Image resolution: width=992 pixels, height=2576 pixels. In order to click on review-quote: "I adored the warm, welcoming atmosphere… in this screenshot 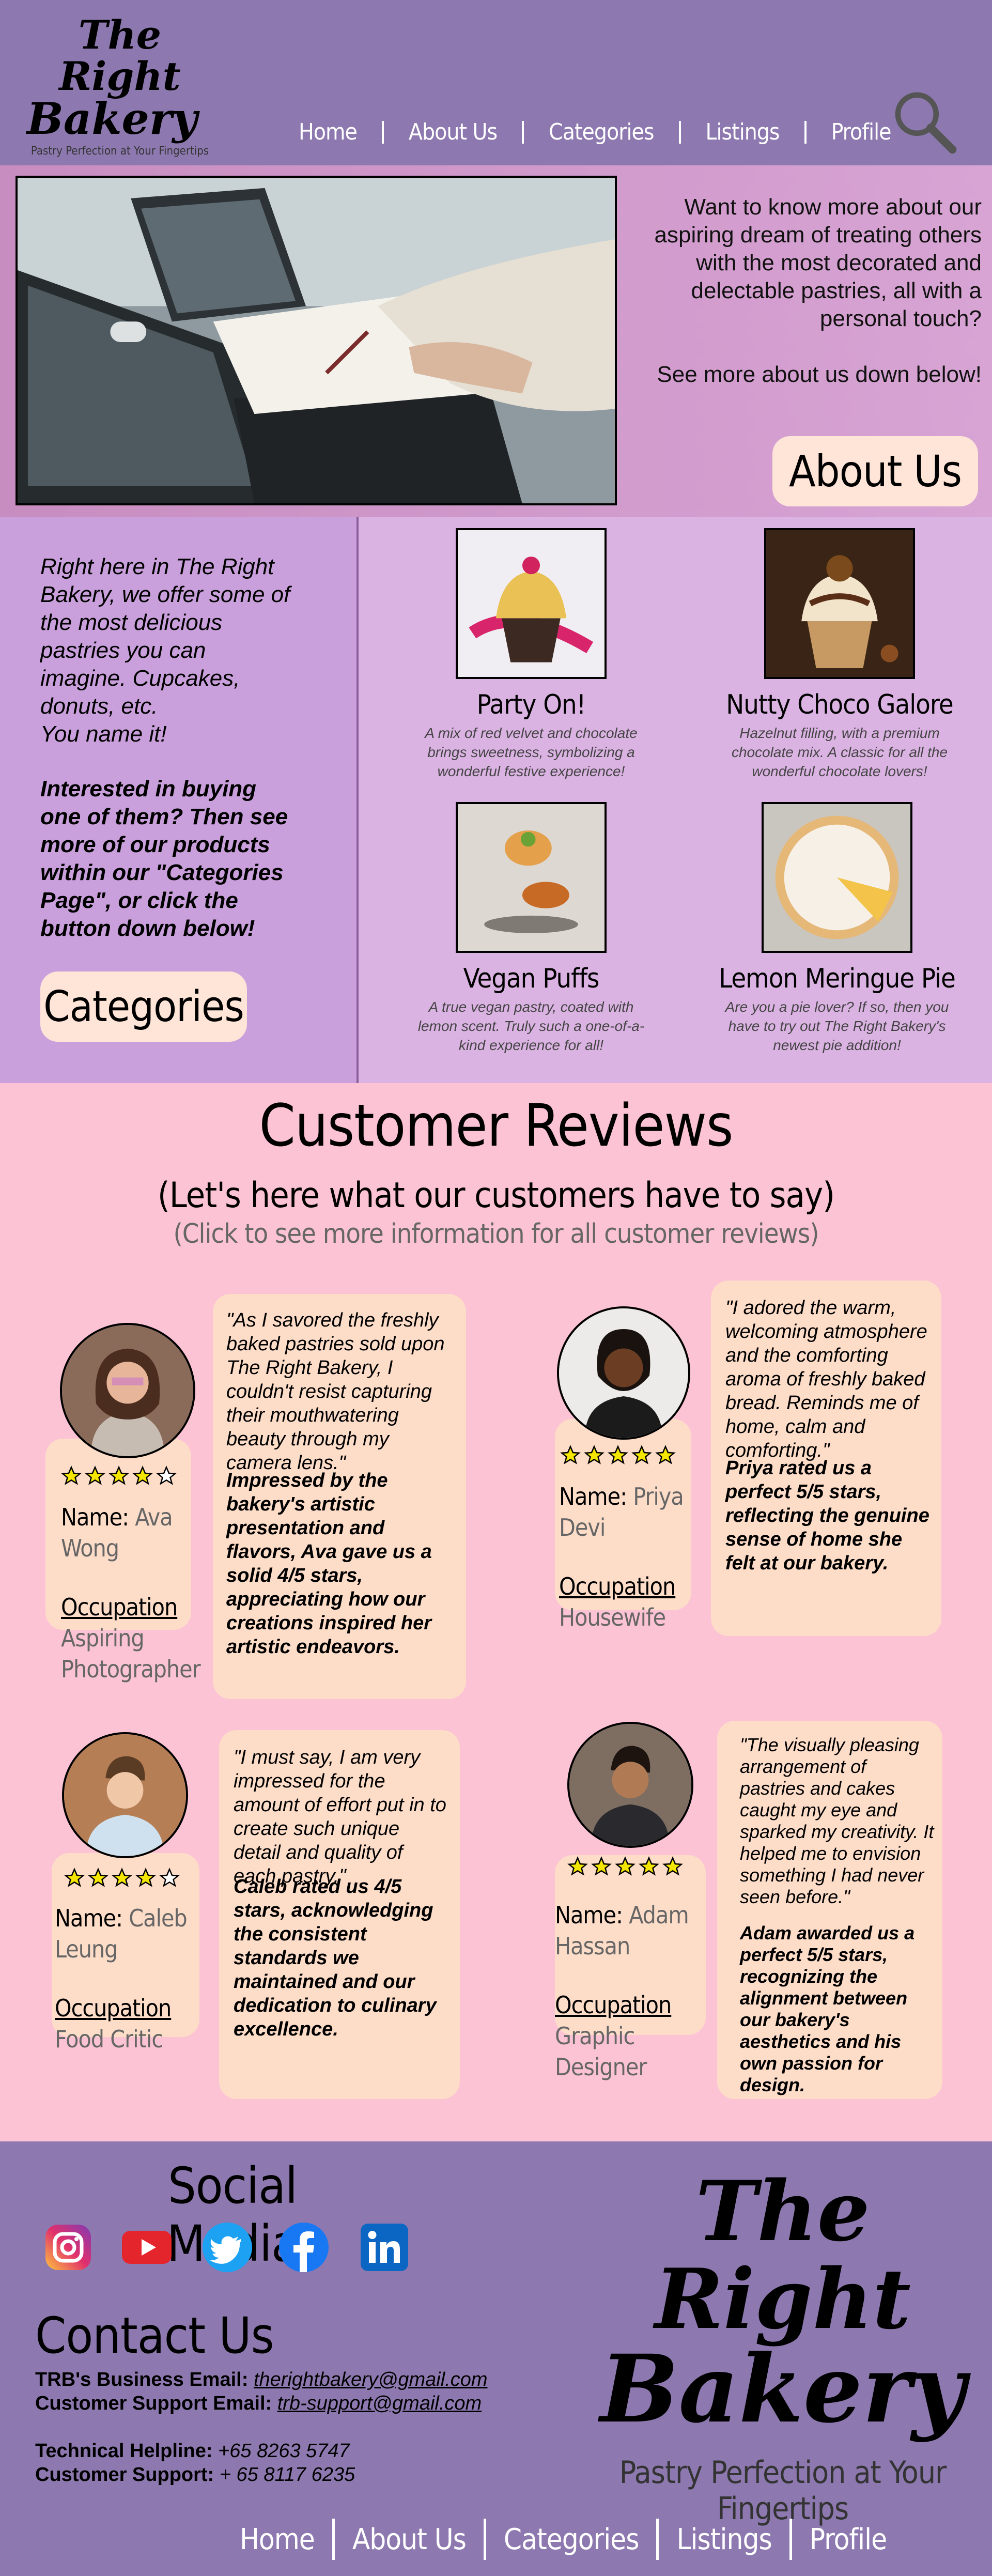, I will do `click(826, 1379)`.